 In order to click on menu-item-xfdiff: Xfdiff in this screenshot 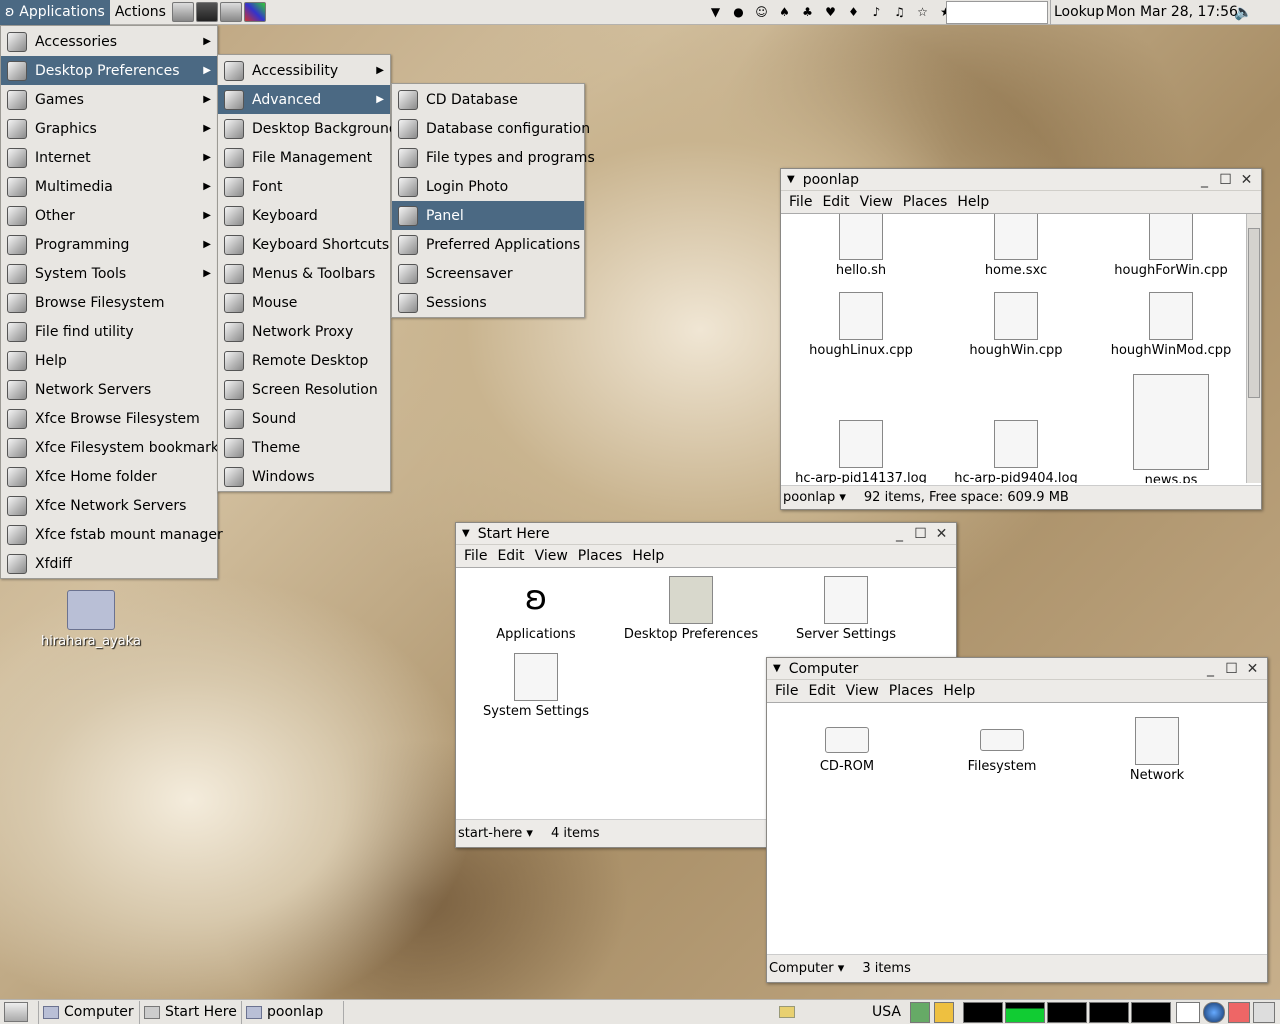, I will do `click(109, 563)`.